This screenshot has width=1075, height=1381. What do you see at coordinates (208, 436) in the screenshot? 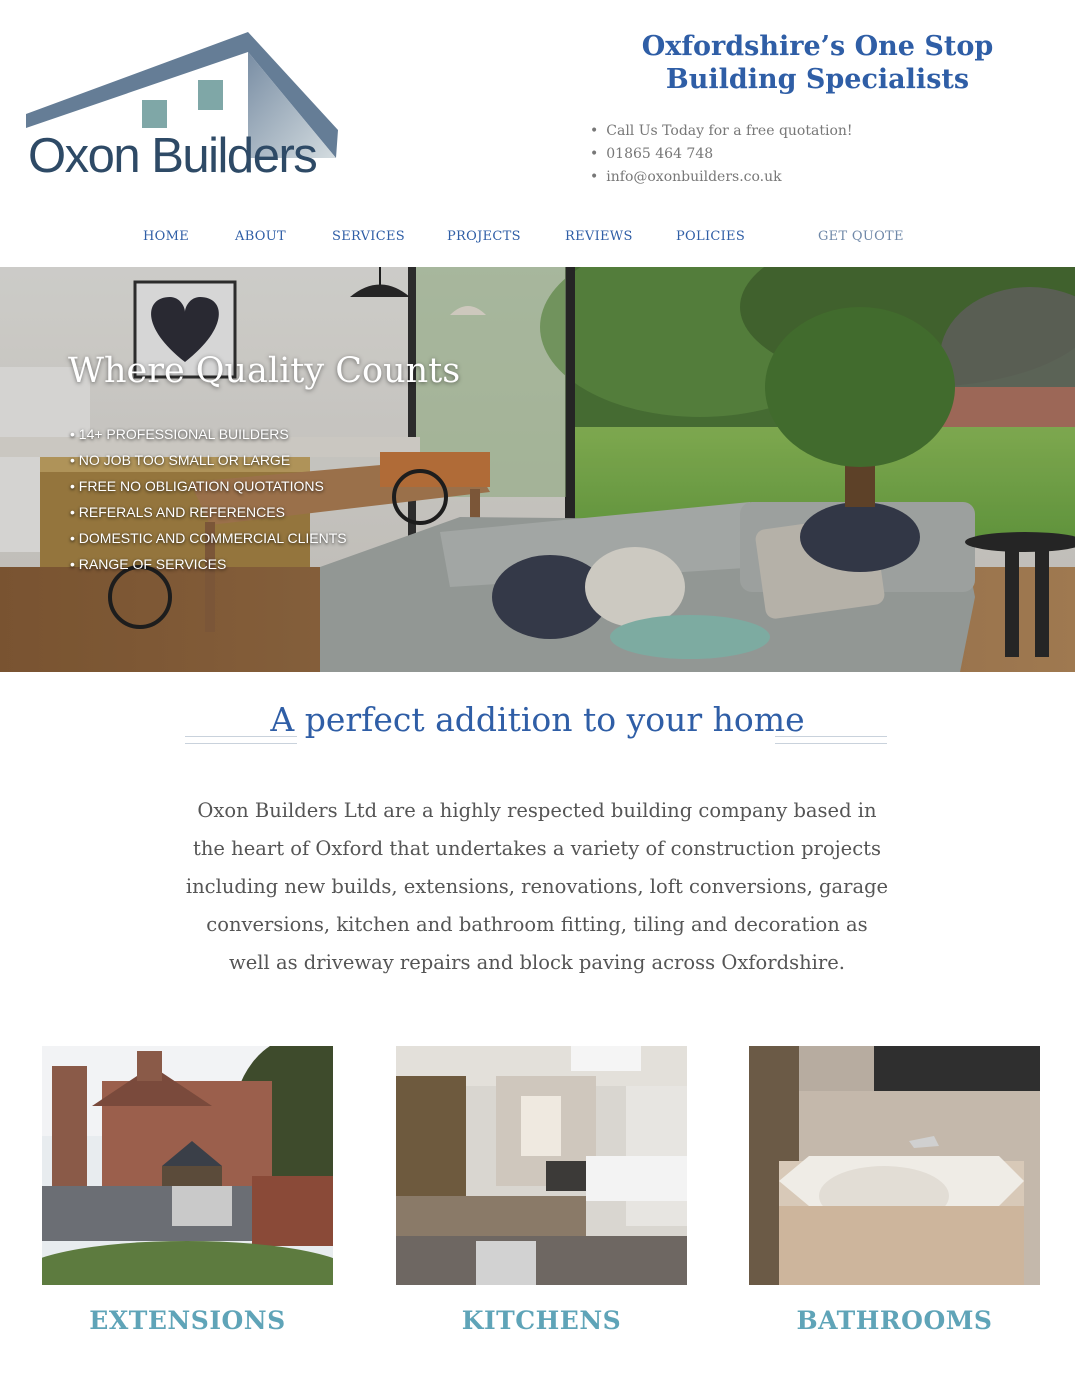
I see `hero-feature-item: 14+ PROFESSIONAL BUILDERS` at bounding box center [208, 436].